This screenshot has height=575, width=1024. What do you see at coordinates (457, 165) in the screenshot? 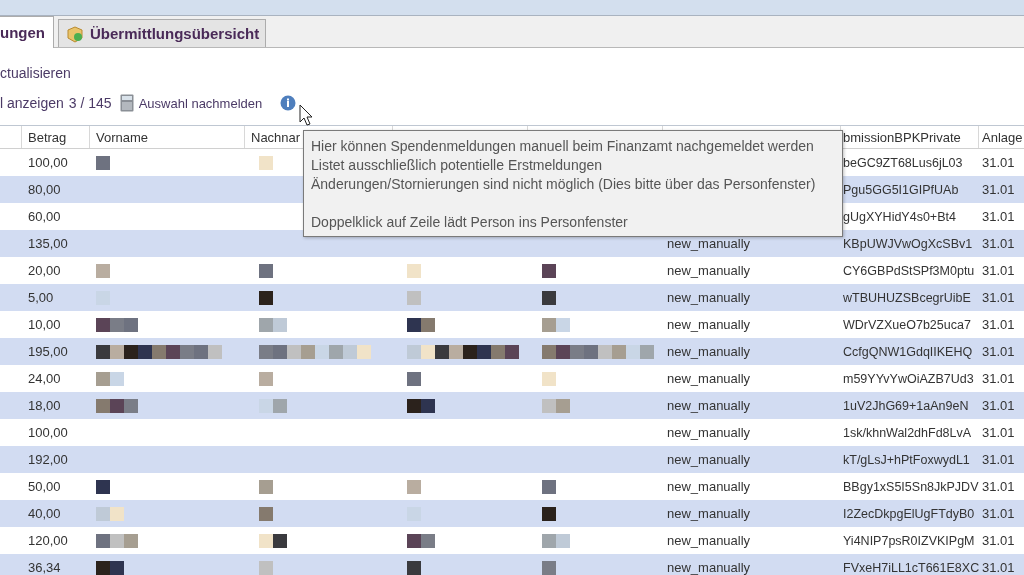
I see `tooltip-text: Listet ausschließlich potentielle Erstmeldungen` at bounding box center [457, 165].